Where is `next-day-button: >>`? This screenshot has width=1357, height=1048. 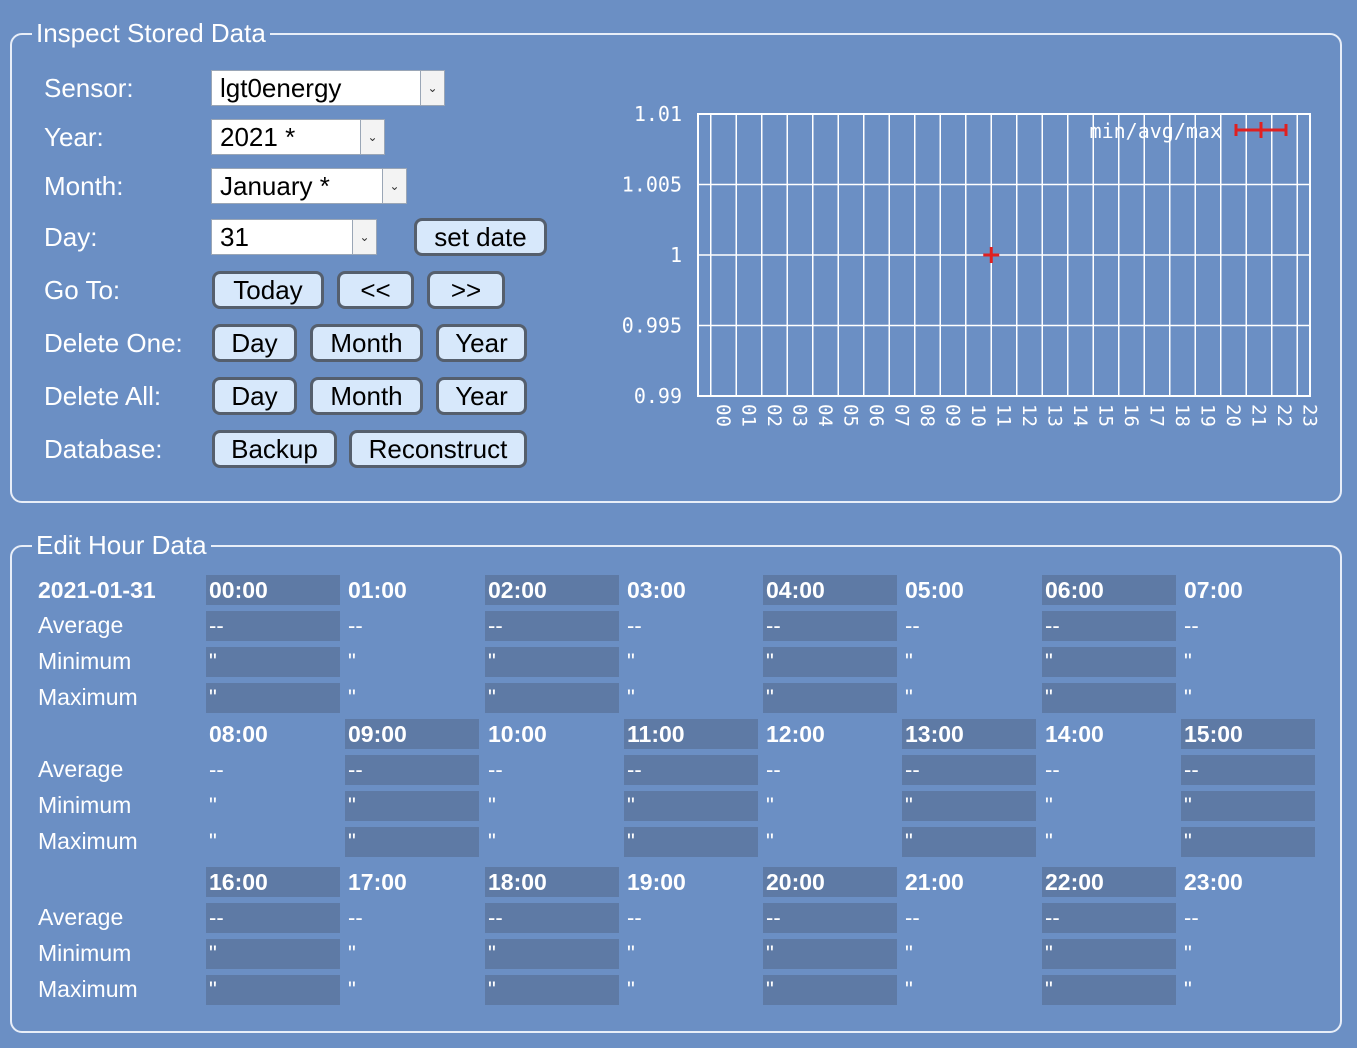 next-day-button: >> is located at coordinates (466, 290).